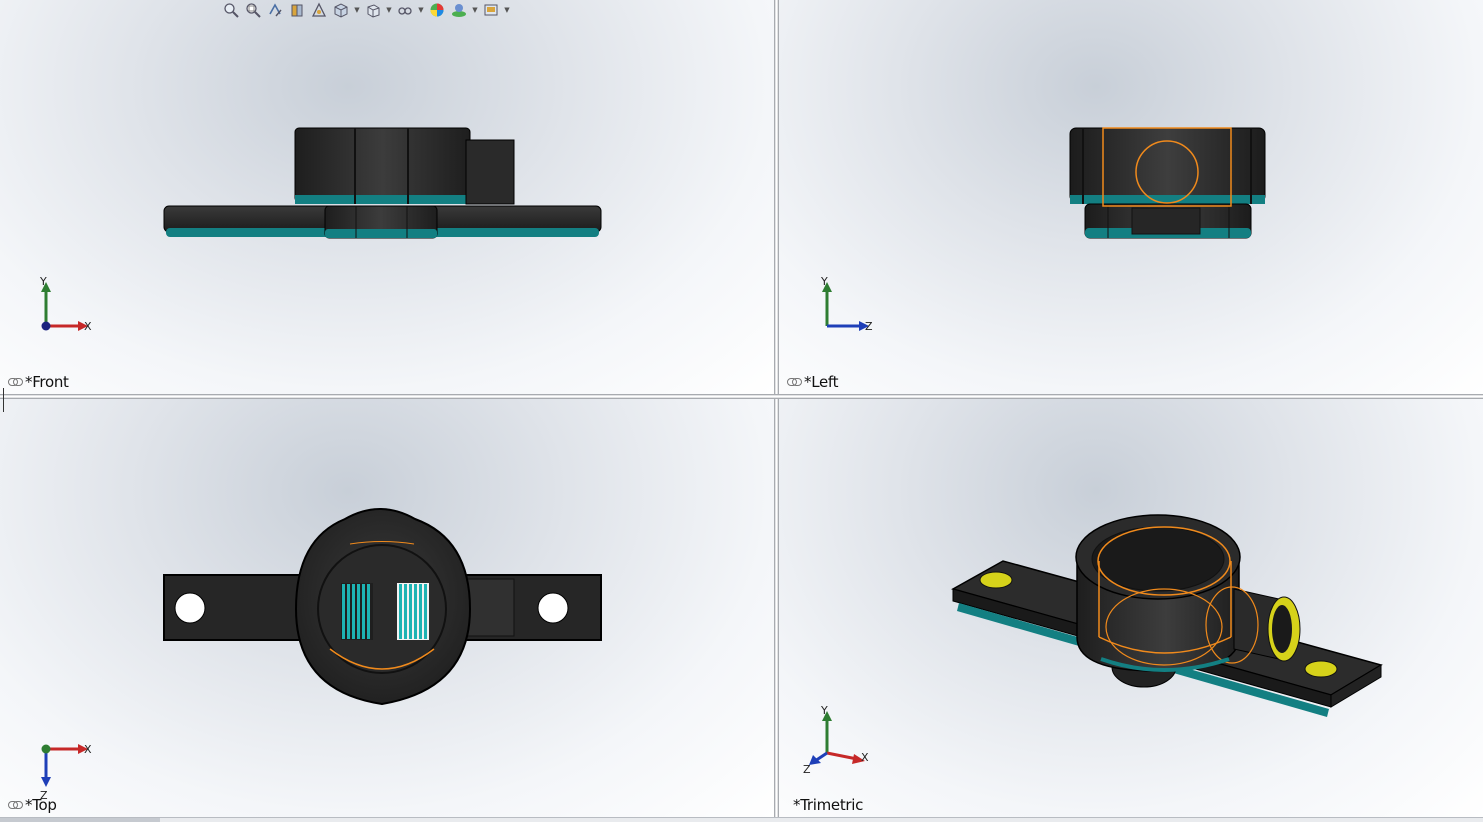 The height and width of the screenshot is (822, 1483). Describe the element at coordinates (869, 326) in the screenshot. I see `triad-left-z: Z` at that location.